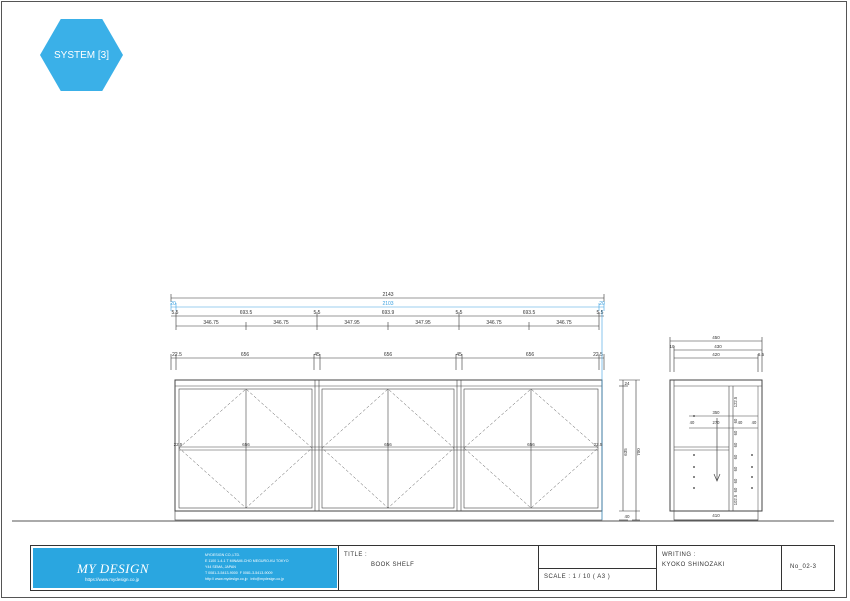  I want to click on dim-r5-1: 656, so click(245, 355).